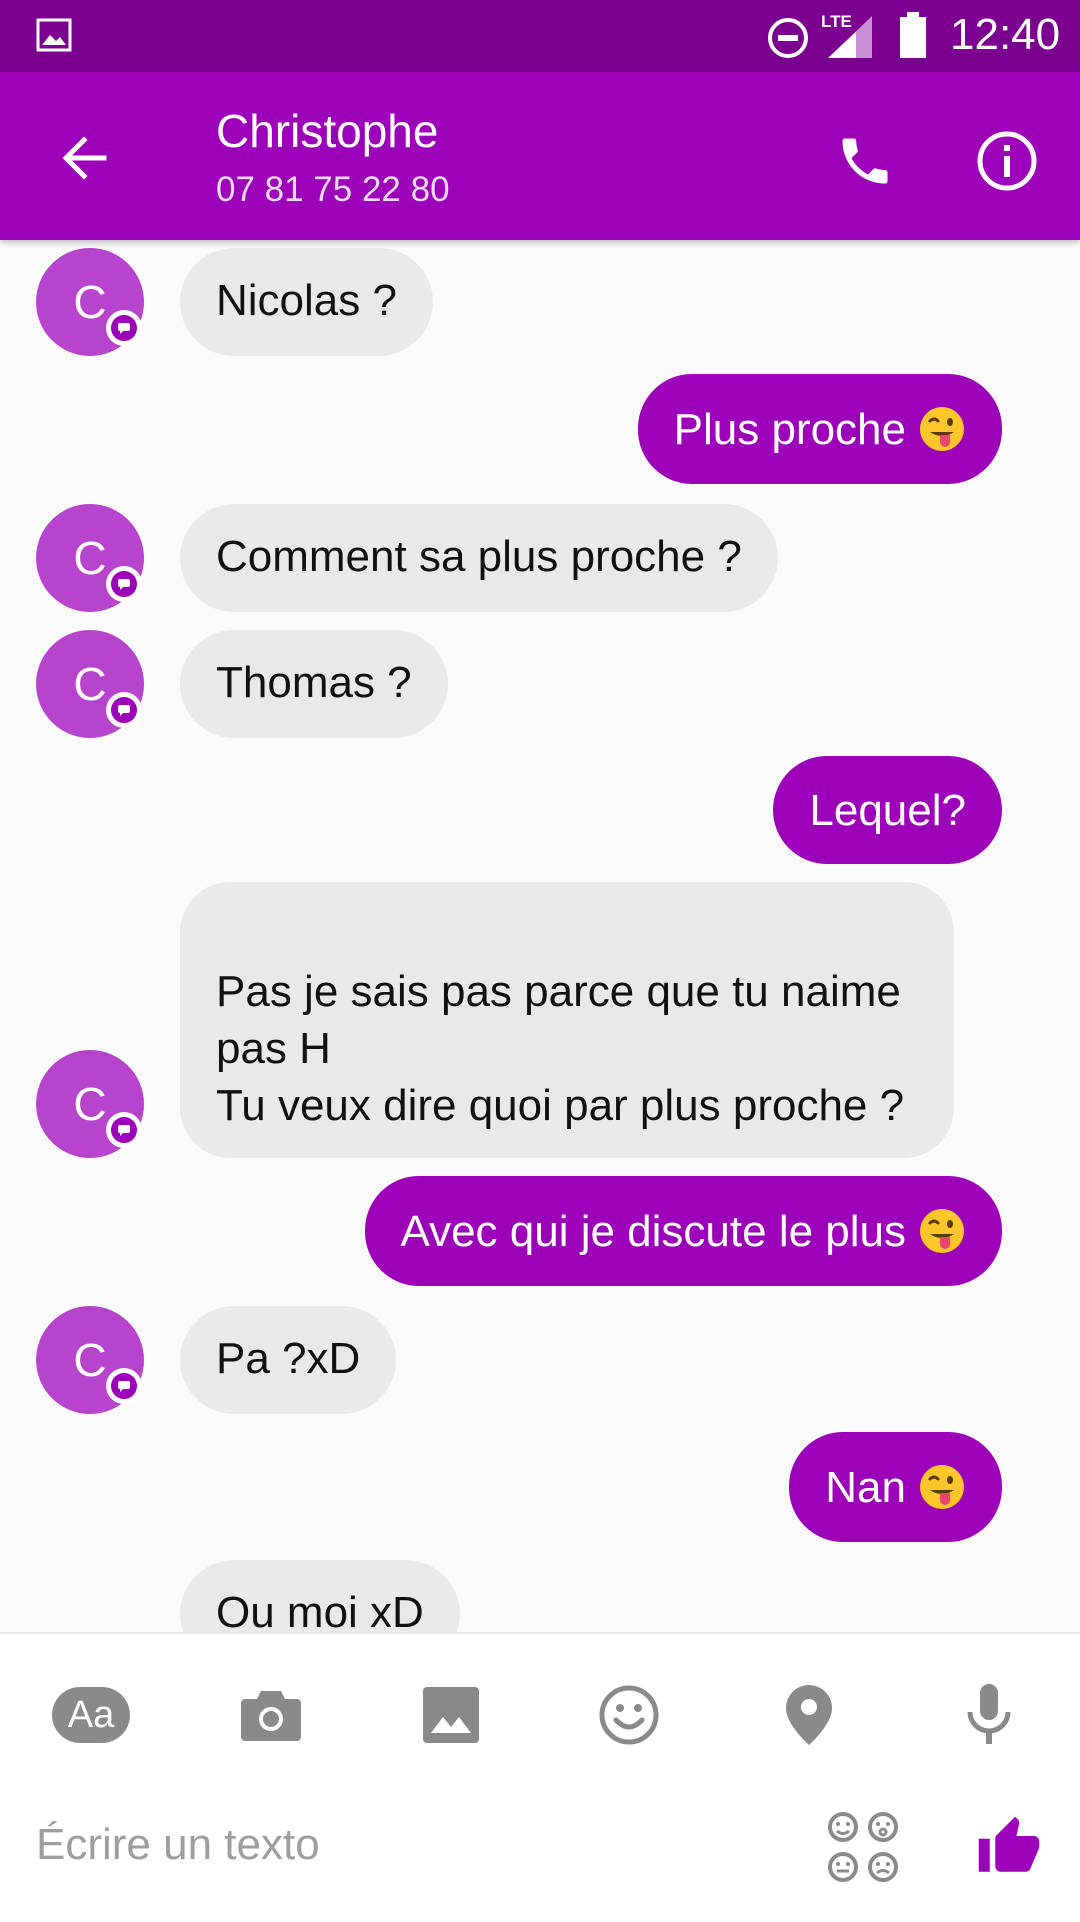  What do you see at coordinates (836, 21) in the screenshot?
I see `network-type-label: LTE` at bounding box center [836, 21].